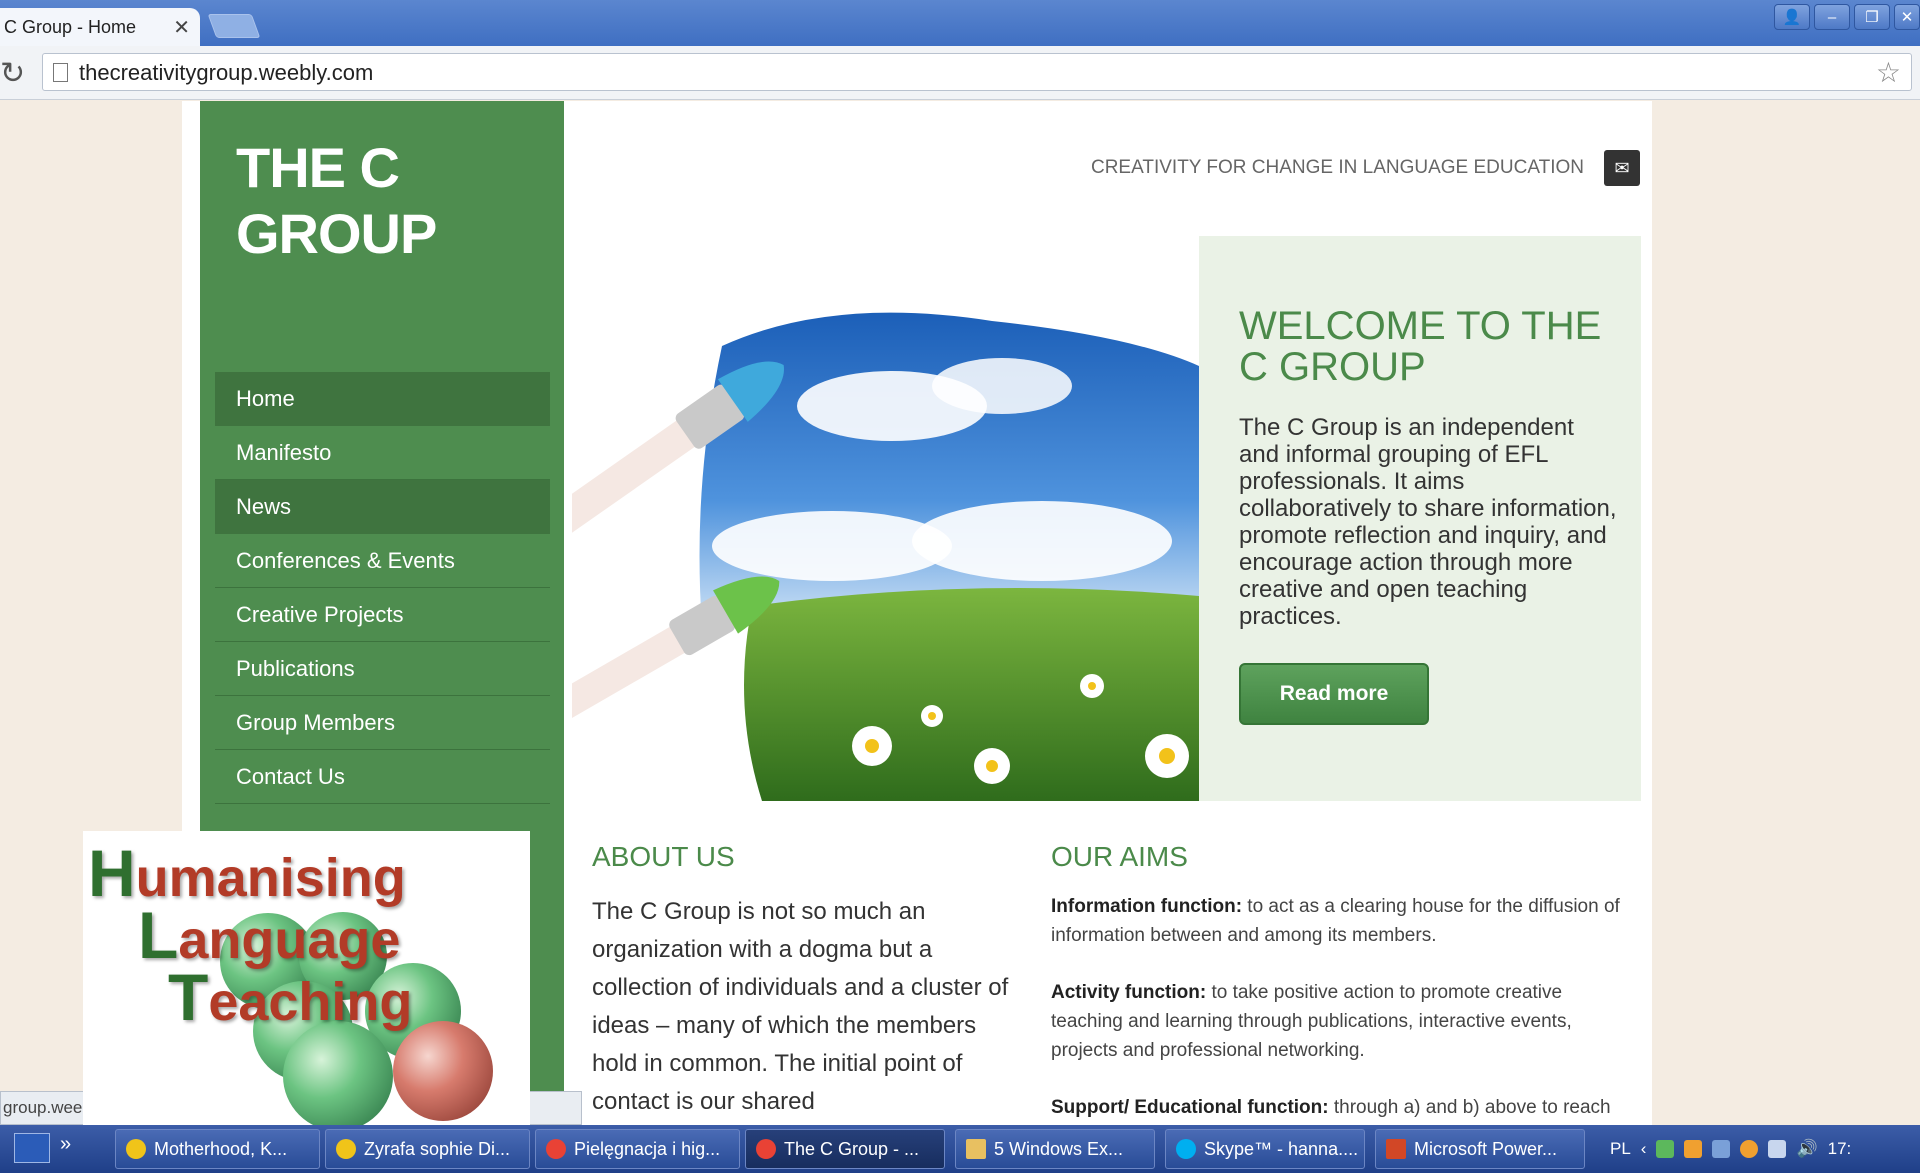 The height and width of the screenshot is (1173, 1920). Describe the element at coordinates (65, 1144) in the screenshot. I see `taskbar-overflow-icon: »` at that location.